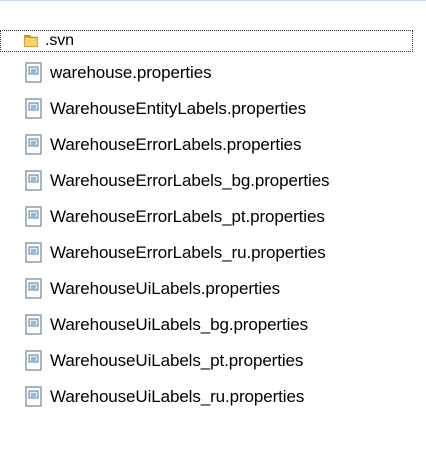 The image size is (426, 468). What do you see at coordinates (179, 324) in the screenshot?
I see `file-name: WarehouseUiLabels_bg.properties` at bounding box center [179, 324].